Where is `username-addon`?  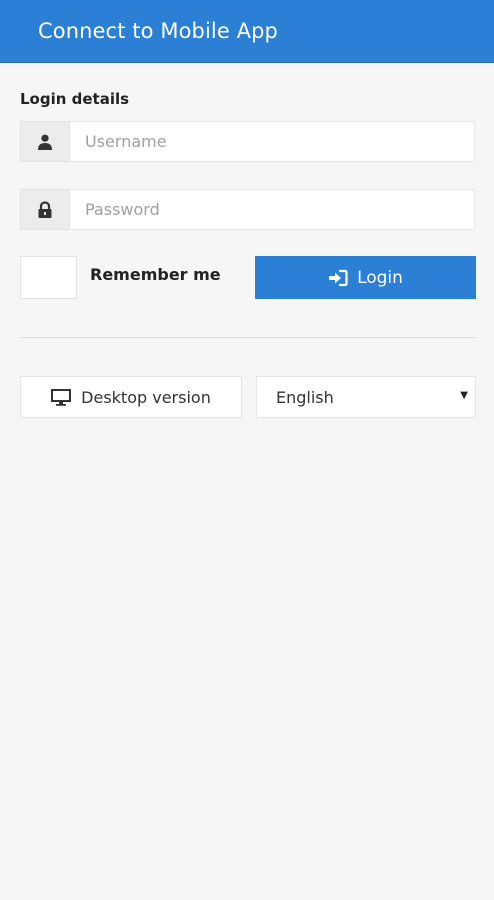
username-addon is located at coordinates (45, 141).